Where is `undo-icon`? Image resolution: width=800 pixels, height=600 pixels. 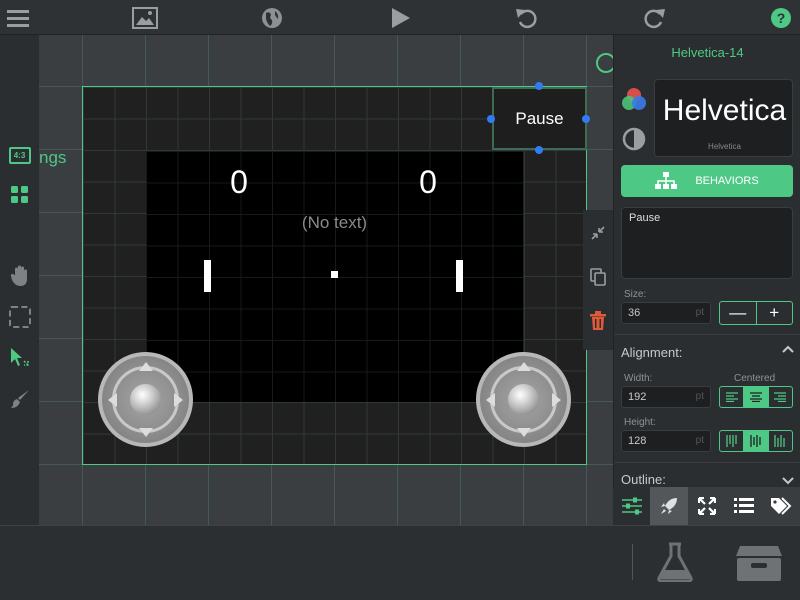
undo-icon is located at coordinates (527, 18).